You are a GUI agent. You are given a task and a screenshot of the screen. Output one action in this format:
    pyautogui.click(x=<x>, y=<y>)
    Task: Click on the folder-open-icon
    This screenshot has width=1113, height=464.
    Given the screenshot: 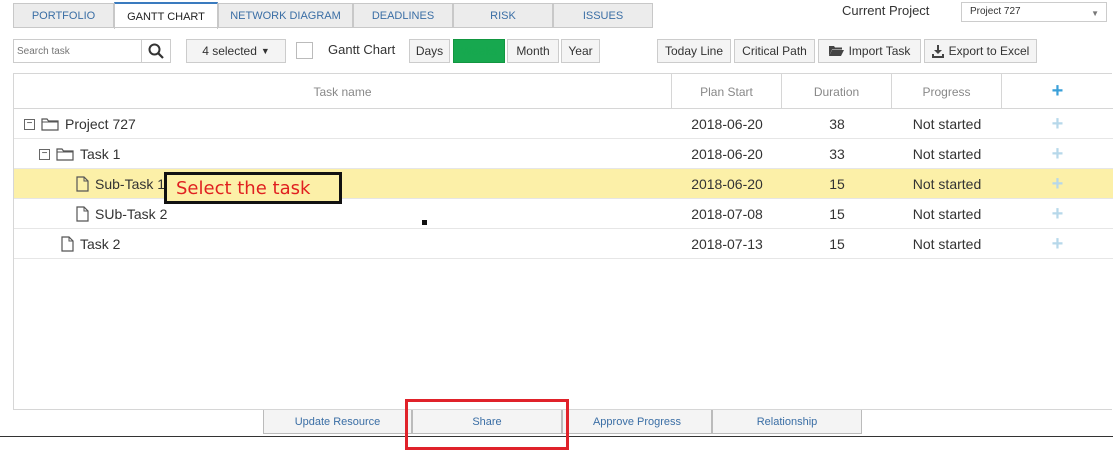 What is the action you would take?
    pyautogui.click(x=836, y=51)
    